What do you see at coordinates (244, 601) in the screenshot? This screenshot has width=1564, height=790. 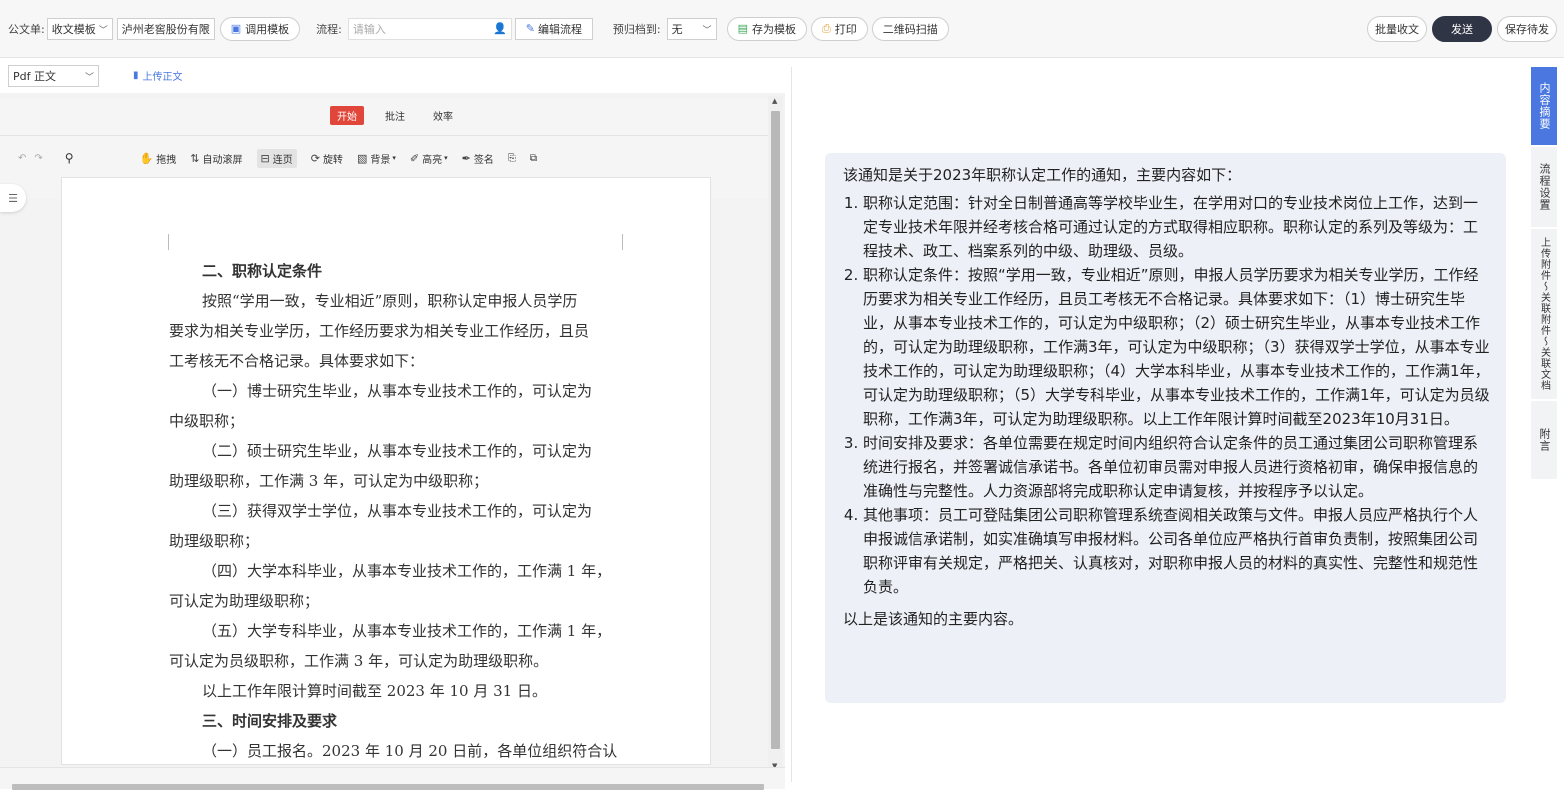 I see `doc-line: 可认定为助理级职称；` at bounding box center [244, 601].